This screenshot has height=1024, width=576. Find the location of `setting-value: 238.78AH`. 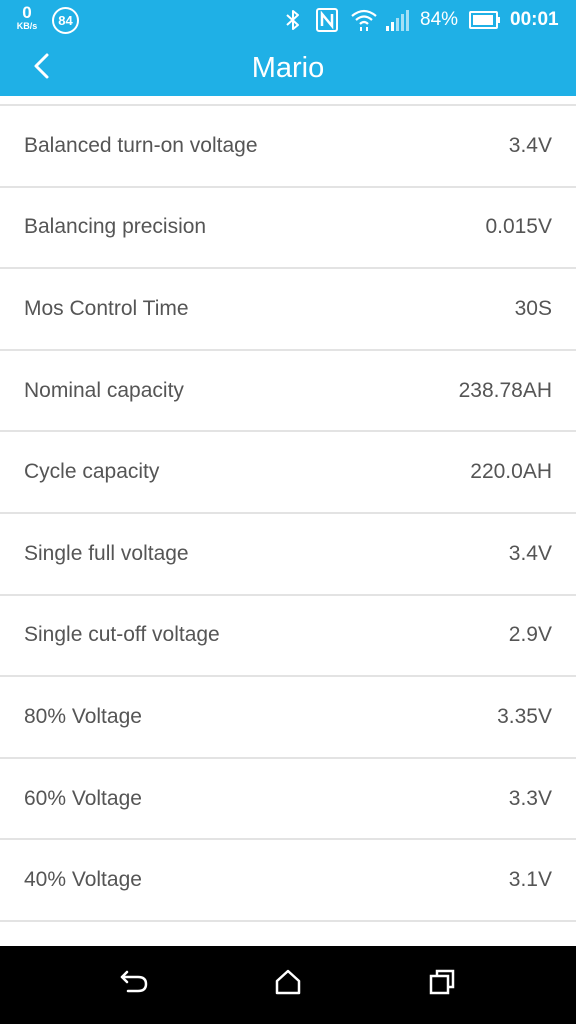

setting-value: 238.78AH is located at coordinates (505, 390).